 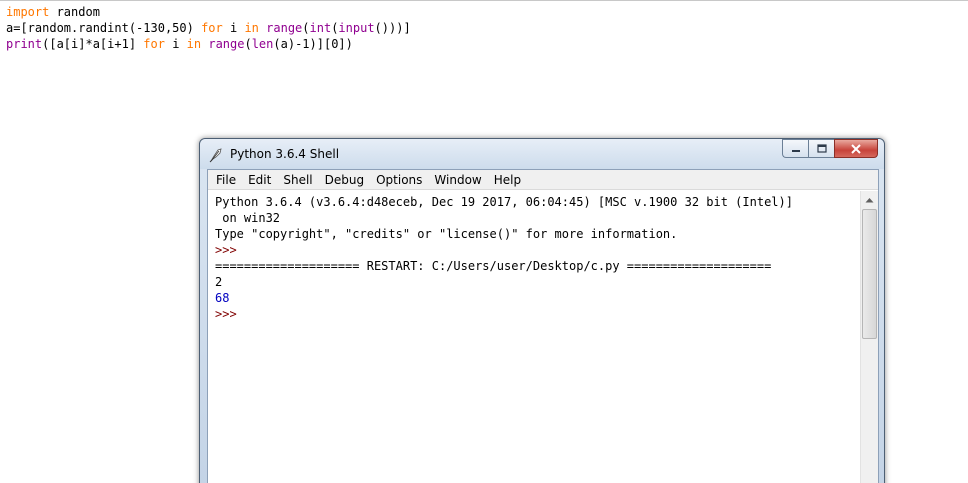 What do you see at coordinates (259, 180) in the screenshot?
I see `menu-item-edit: Edit` at bounding box center [259, 180].